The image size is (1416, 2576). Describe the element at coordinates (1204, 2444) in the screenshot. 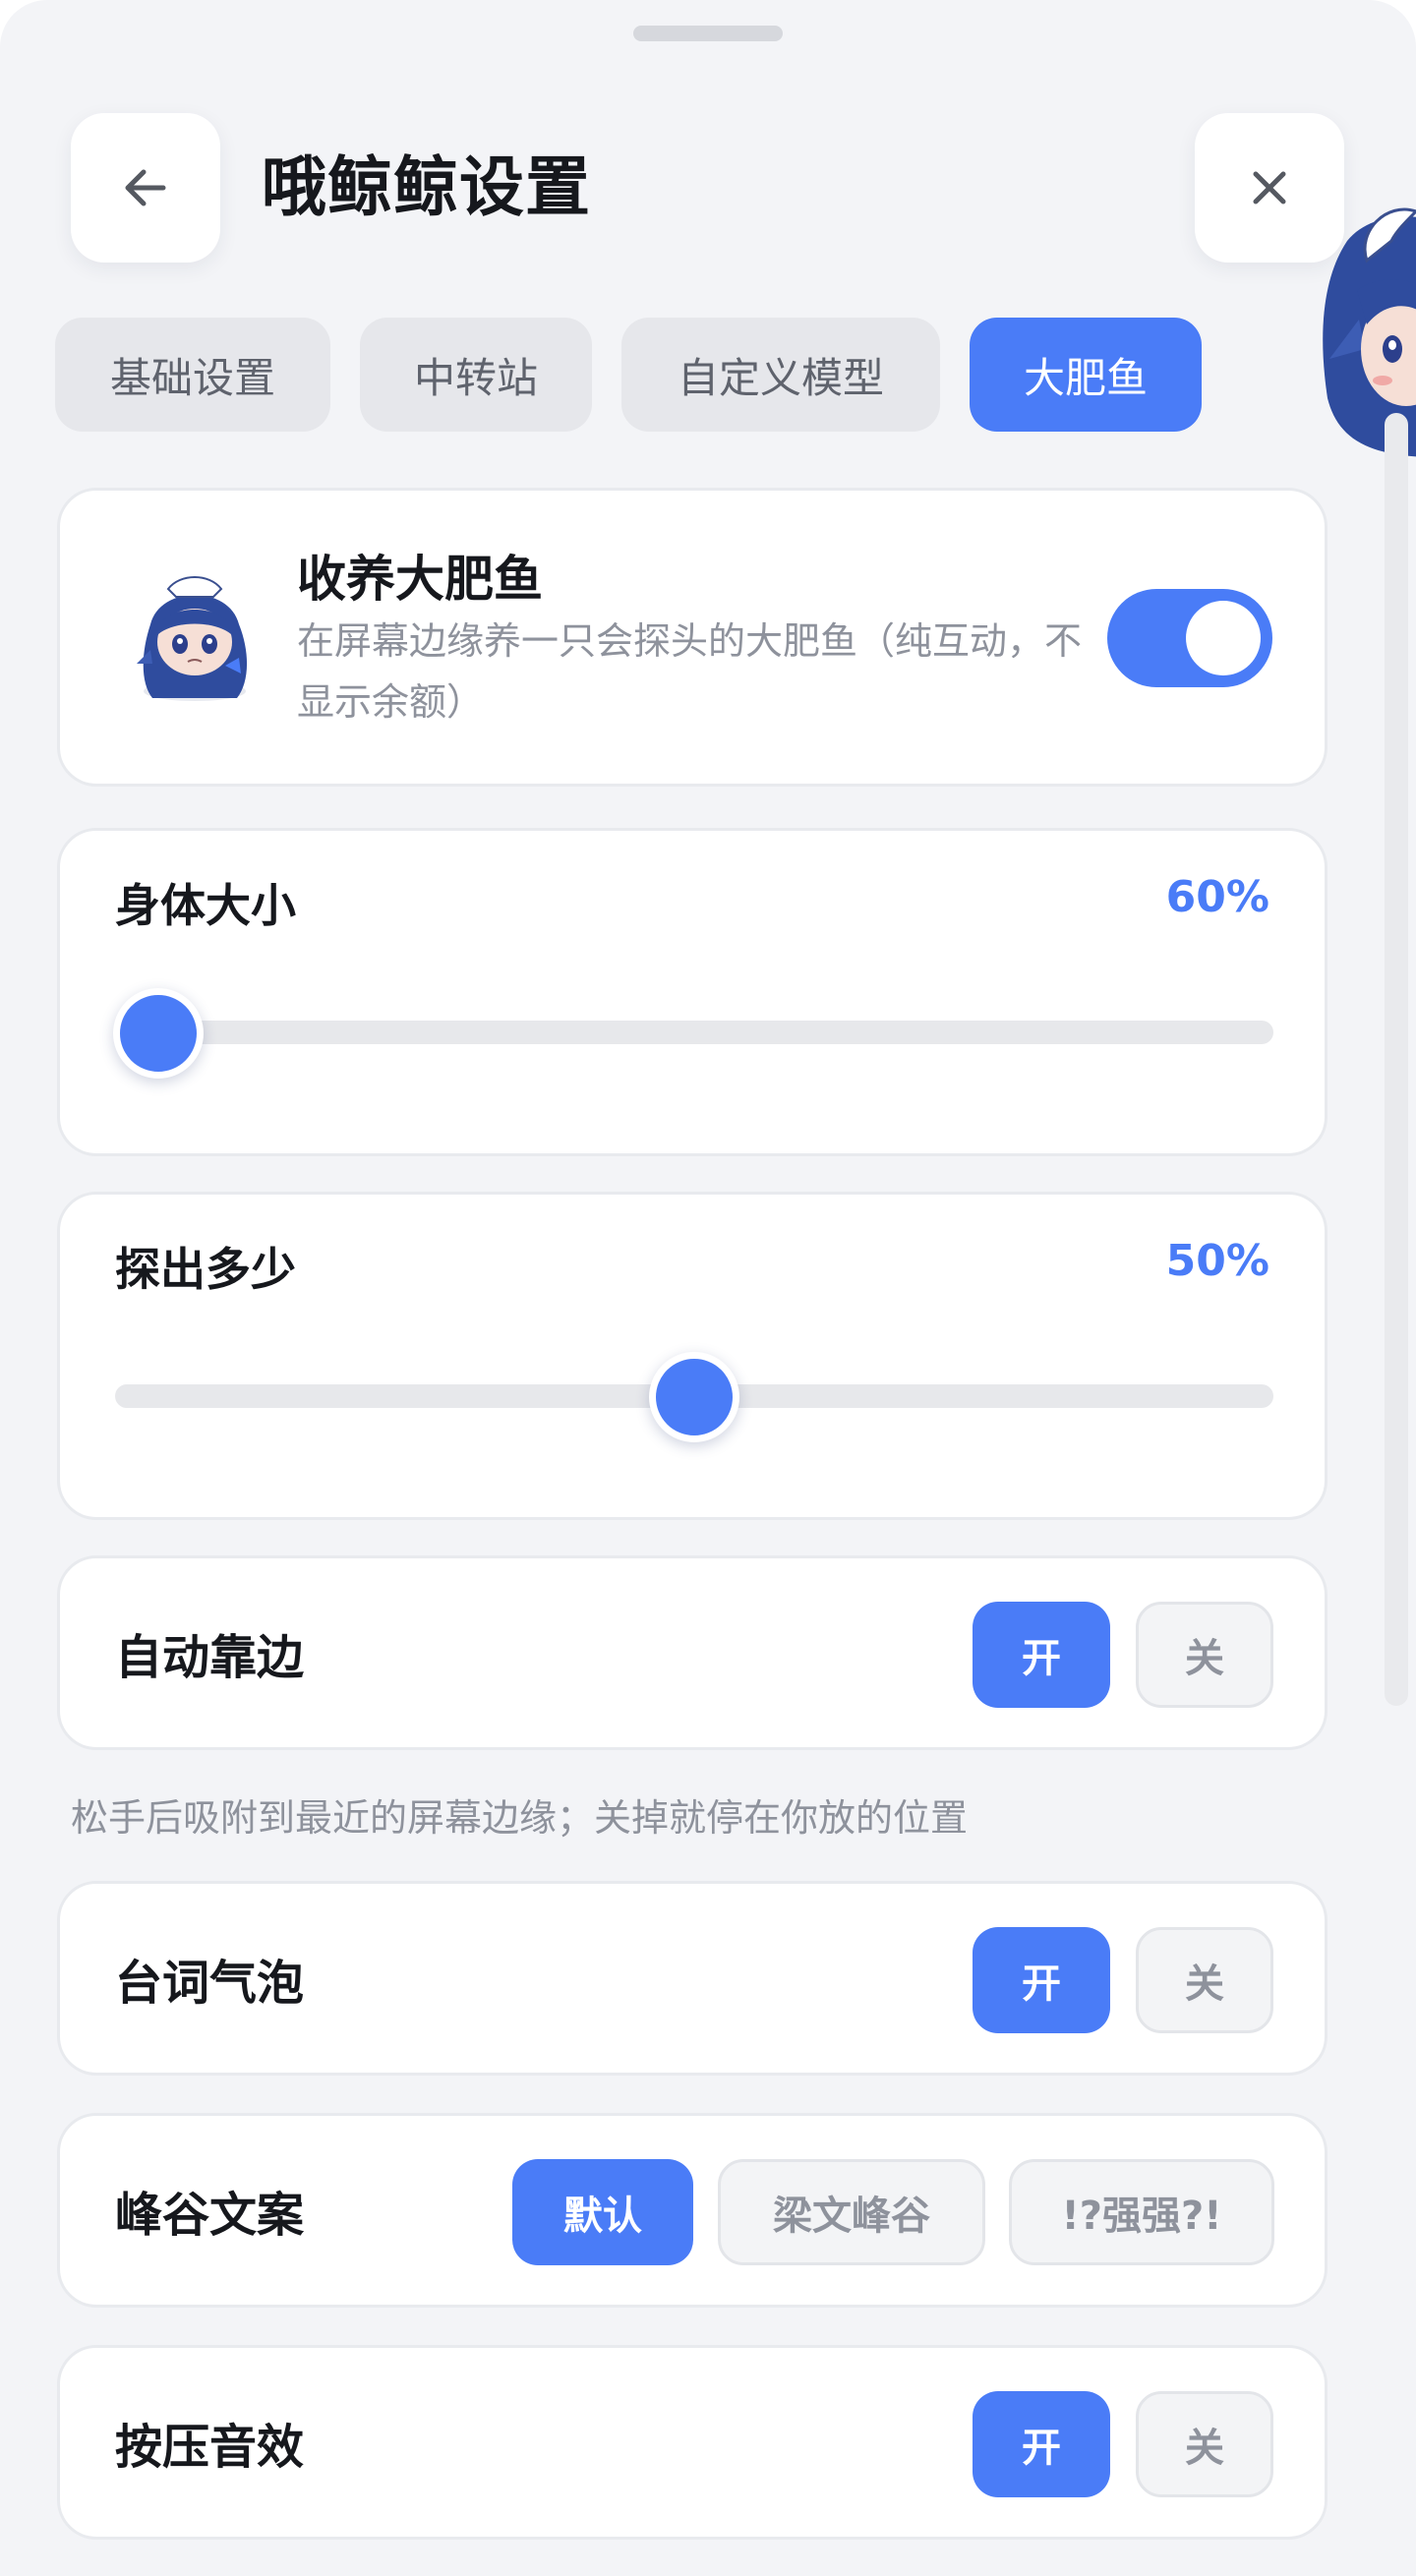

I see `press-sound-off-button: 关` at that location.